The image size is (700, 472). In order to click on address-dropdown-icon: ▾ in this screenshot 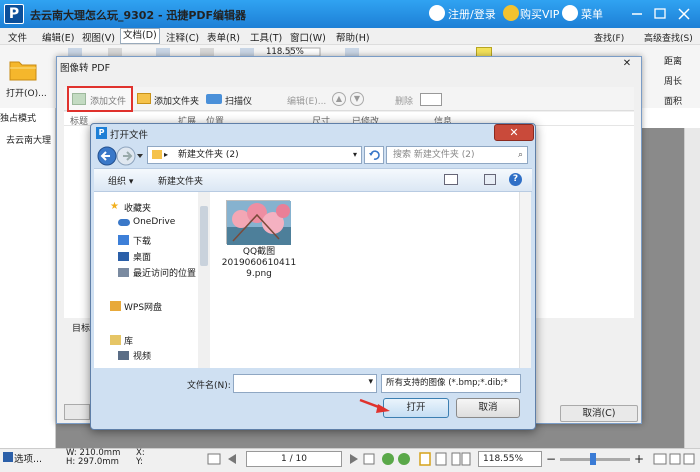, I will do `click(355, 155)`.